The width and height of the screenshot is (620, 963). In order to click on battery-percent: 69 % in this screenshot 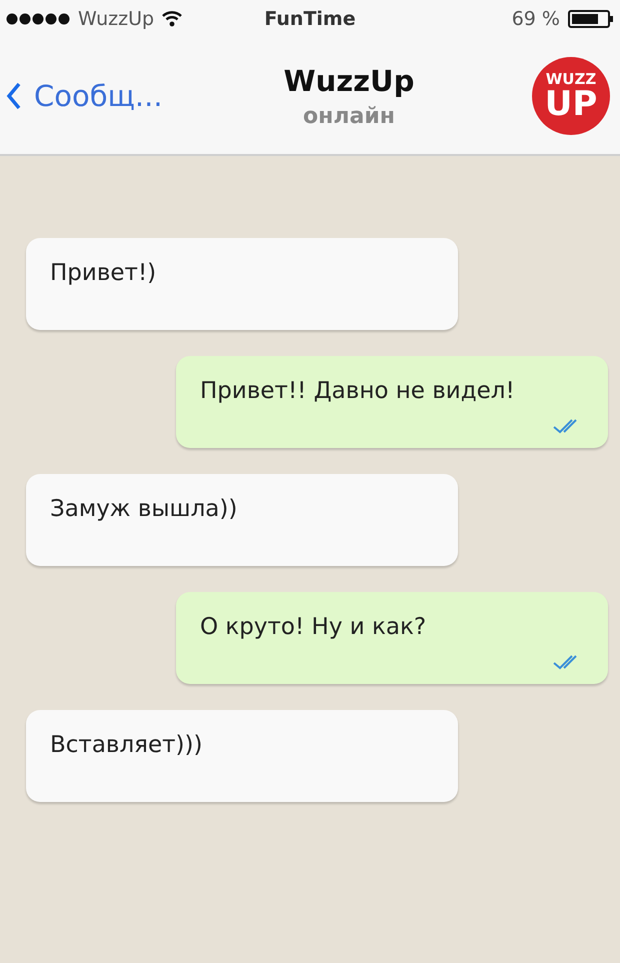, I will do `click(536, 19)`.